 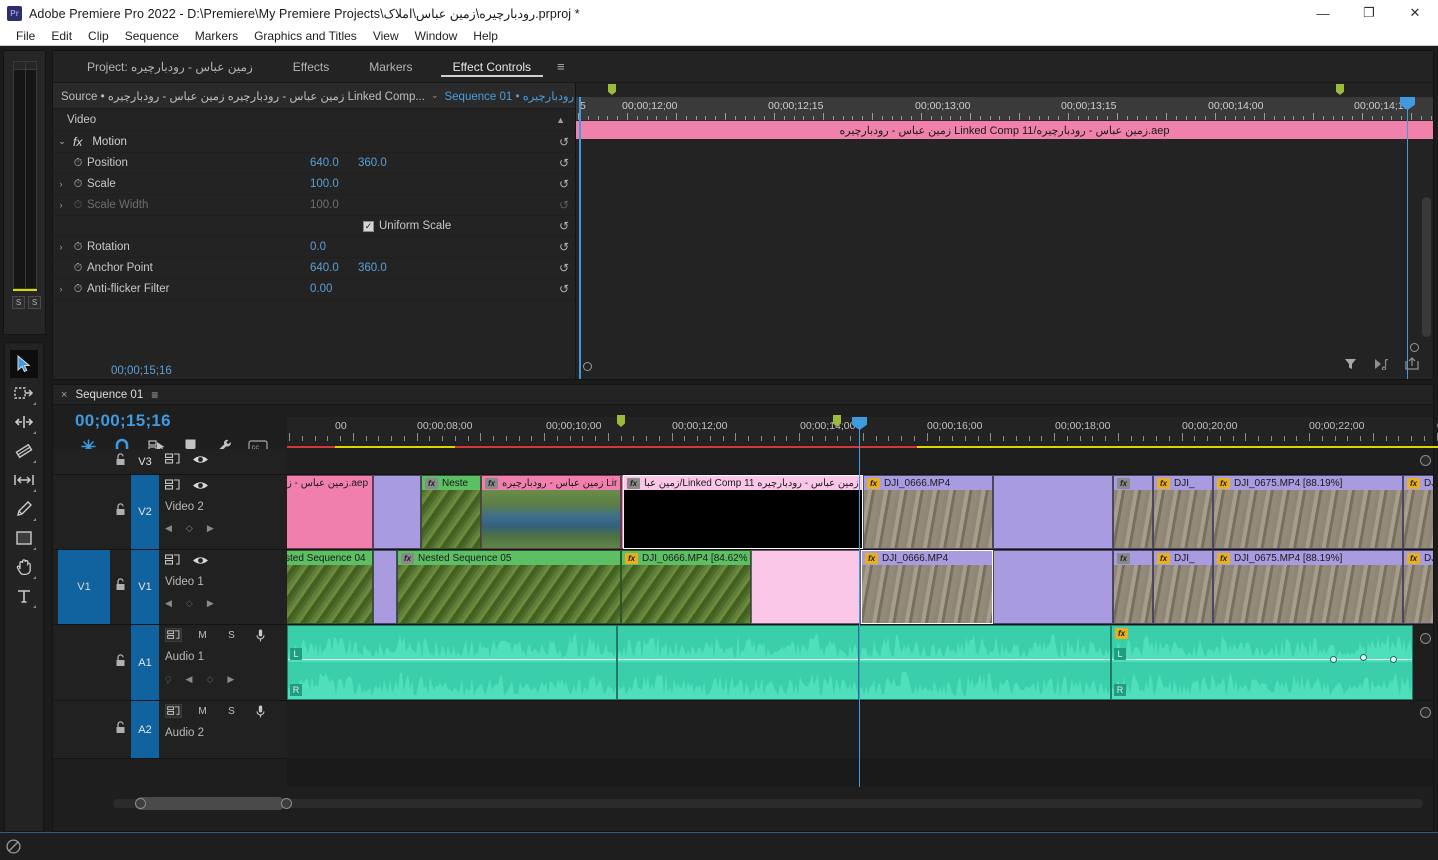 What do you see at coordinates (145, 662) in the screenshot?
I see `track-label-a1: A1` at bounding box center [145, 662].